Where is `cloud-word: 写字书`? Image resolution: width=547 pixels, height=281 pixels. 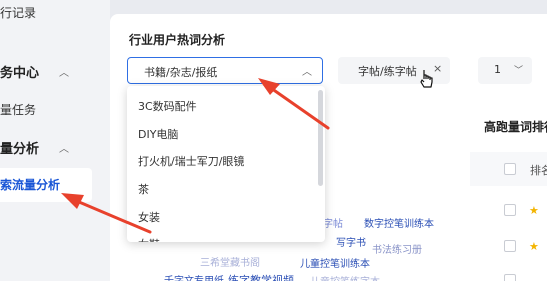 cloud-word: 写字书 is located at coordinates (351, 243).